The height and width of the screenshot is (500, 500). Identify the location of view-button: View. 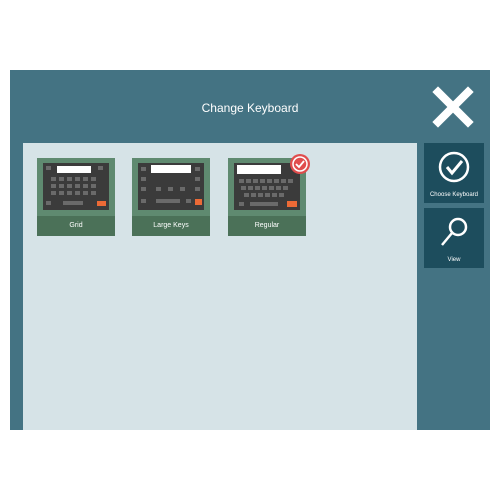
(454, 238).